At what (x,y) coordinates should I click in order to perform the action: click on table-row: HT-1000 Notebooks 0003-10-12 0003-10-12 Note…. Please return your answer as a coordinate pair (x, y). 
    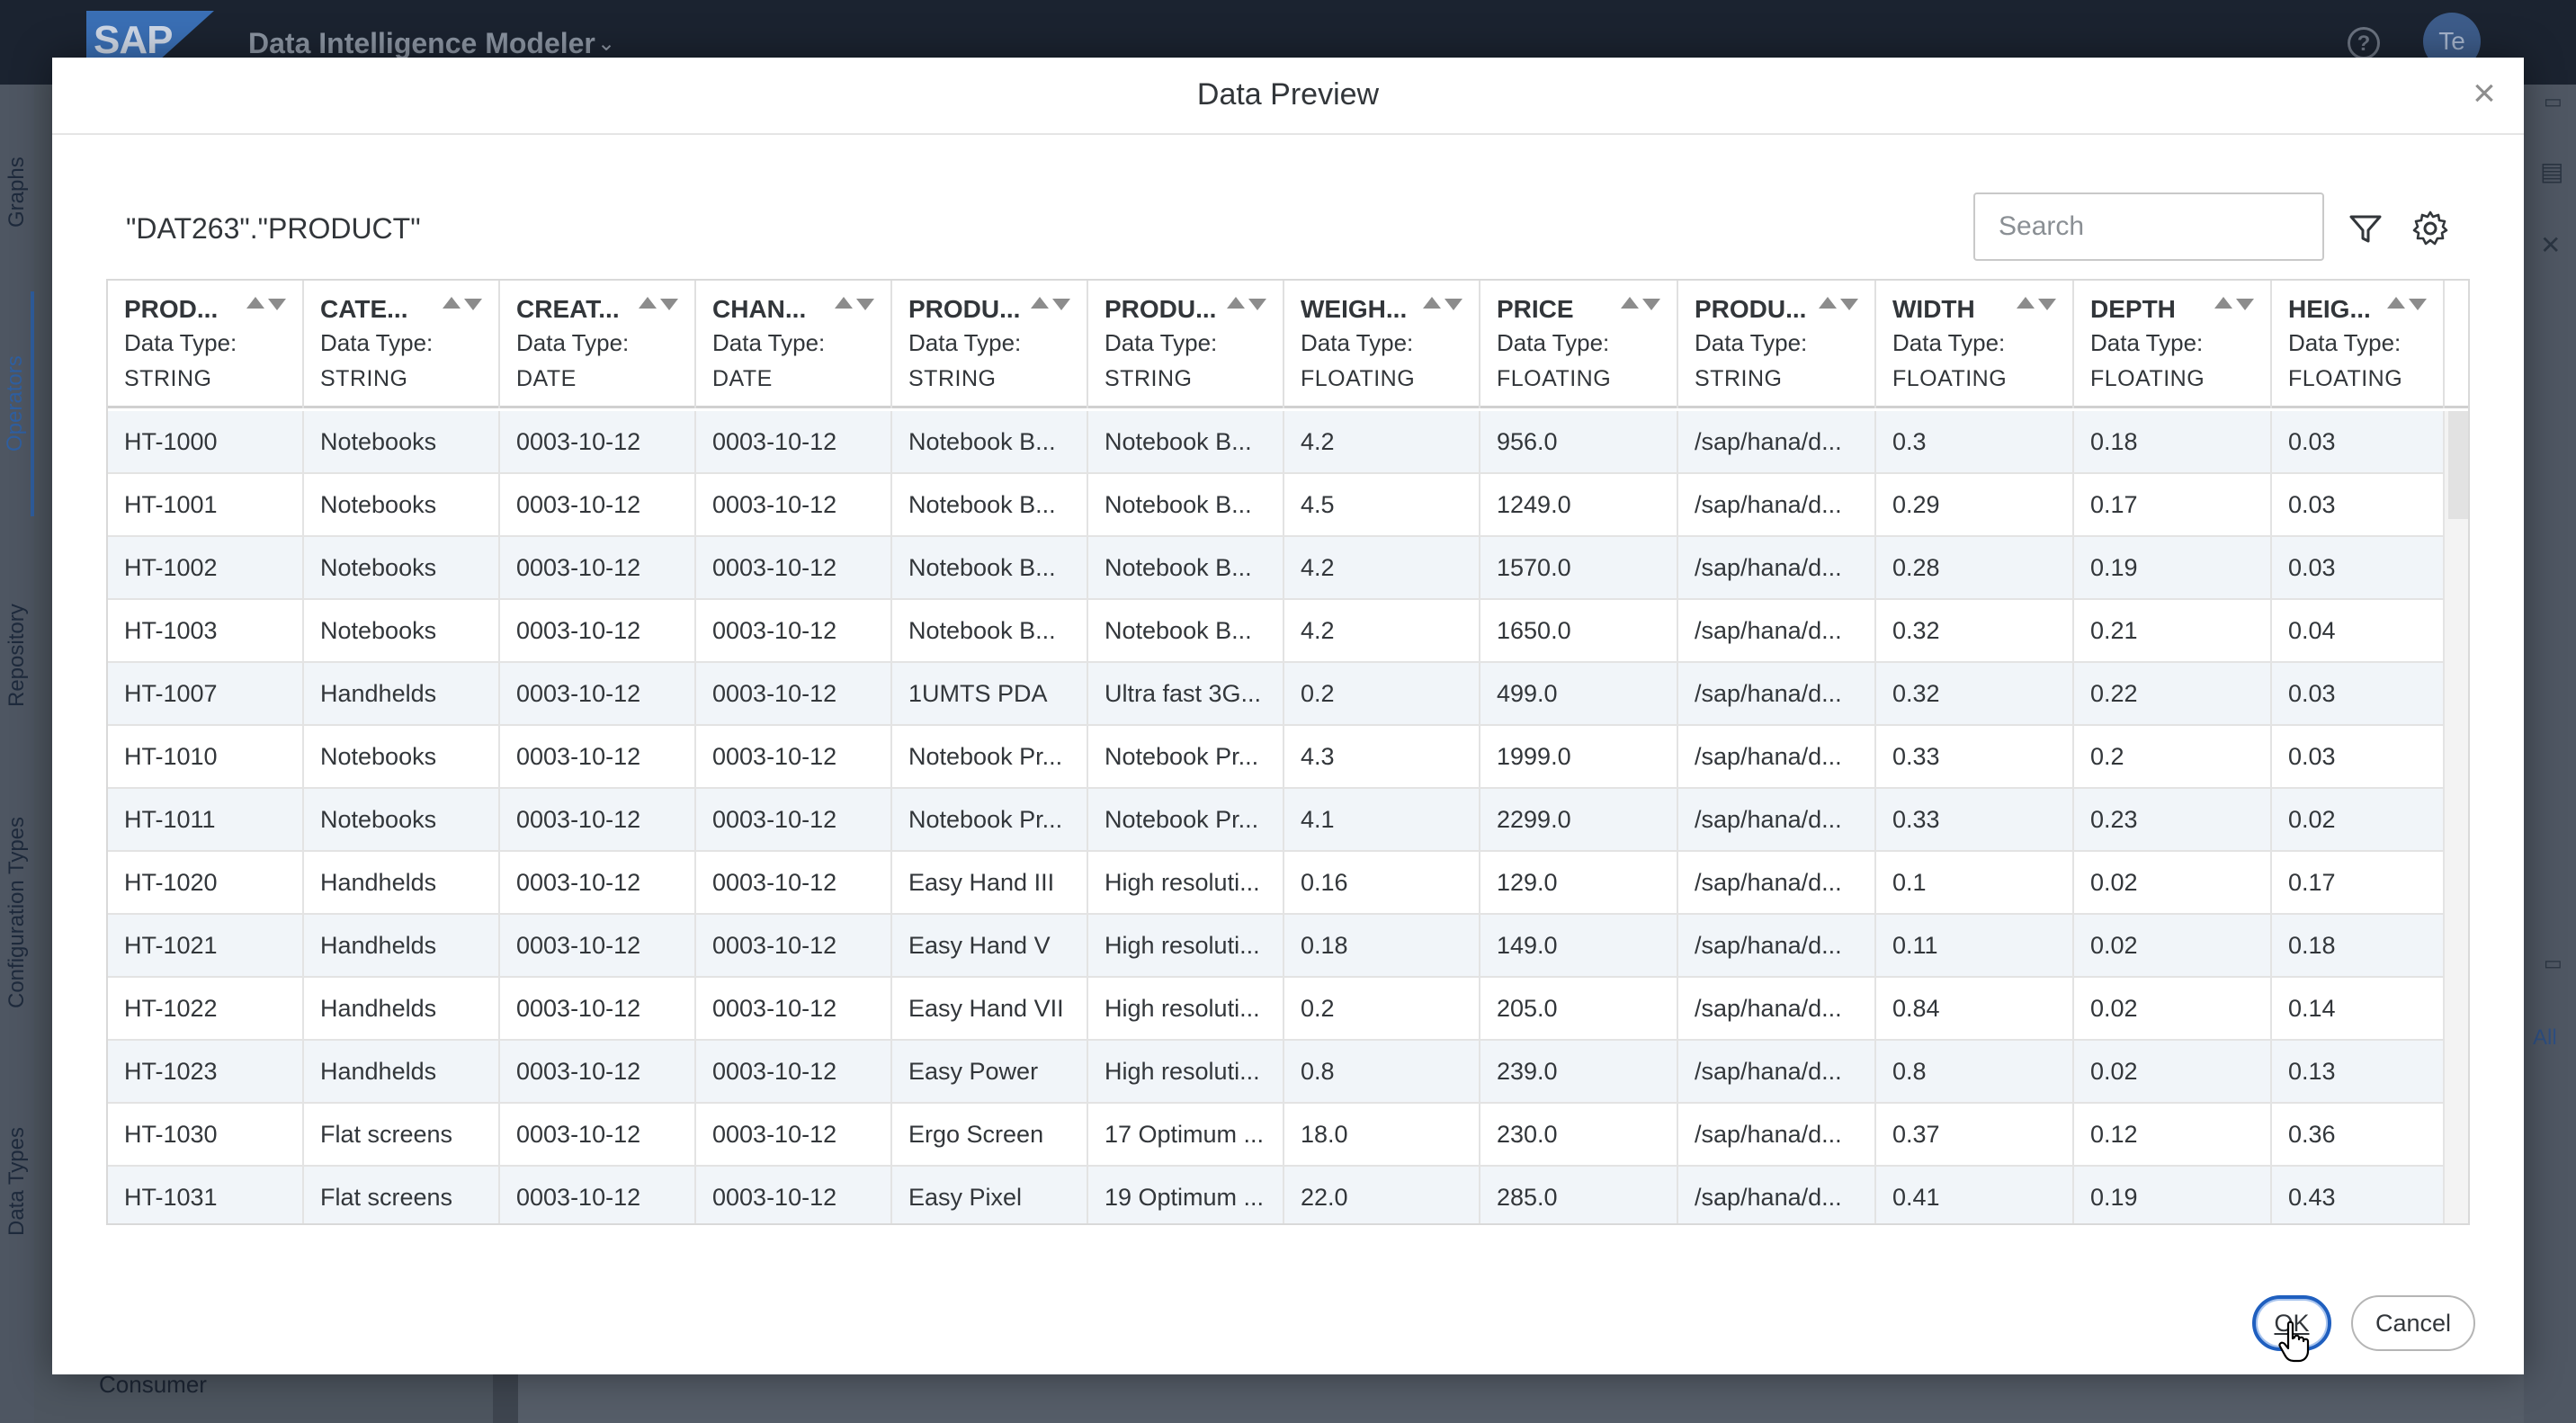
    Looking at the image, I should click on (1276, 442).